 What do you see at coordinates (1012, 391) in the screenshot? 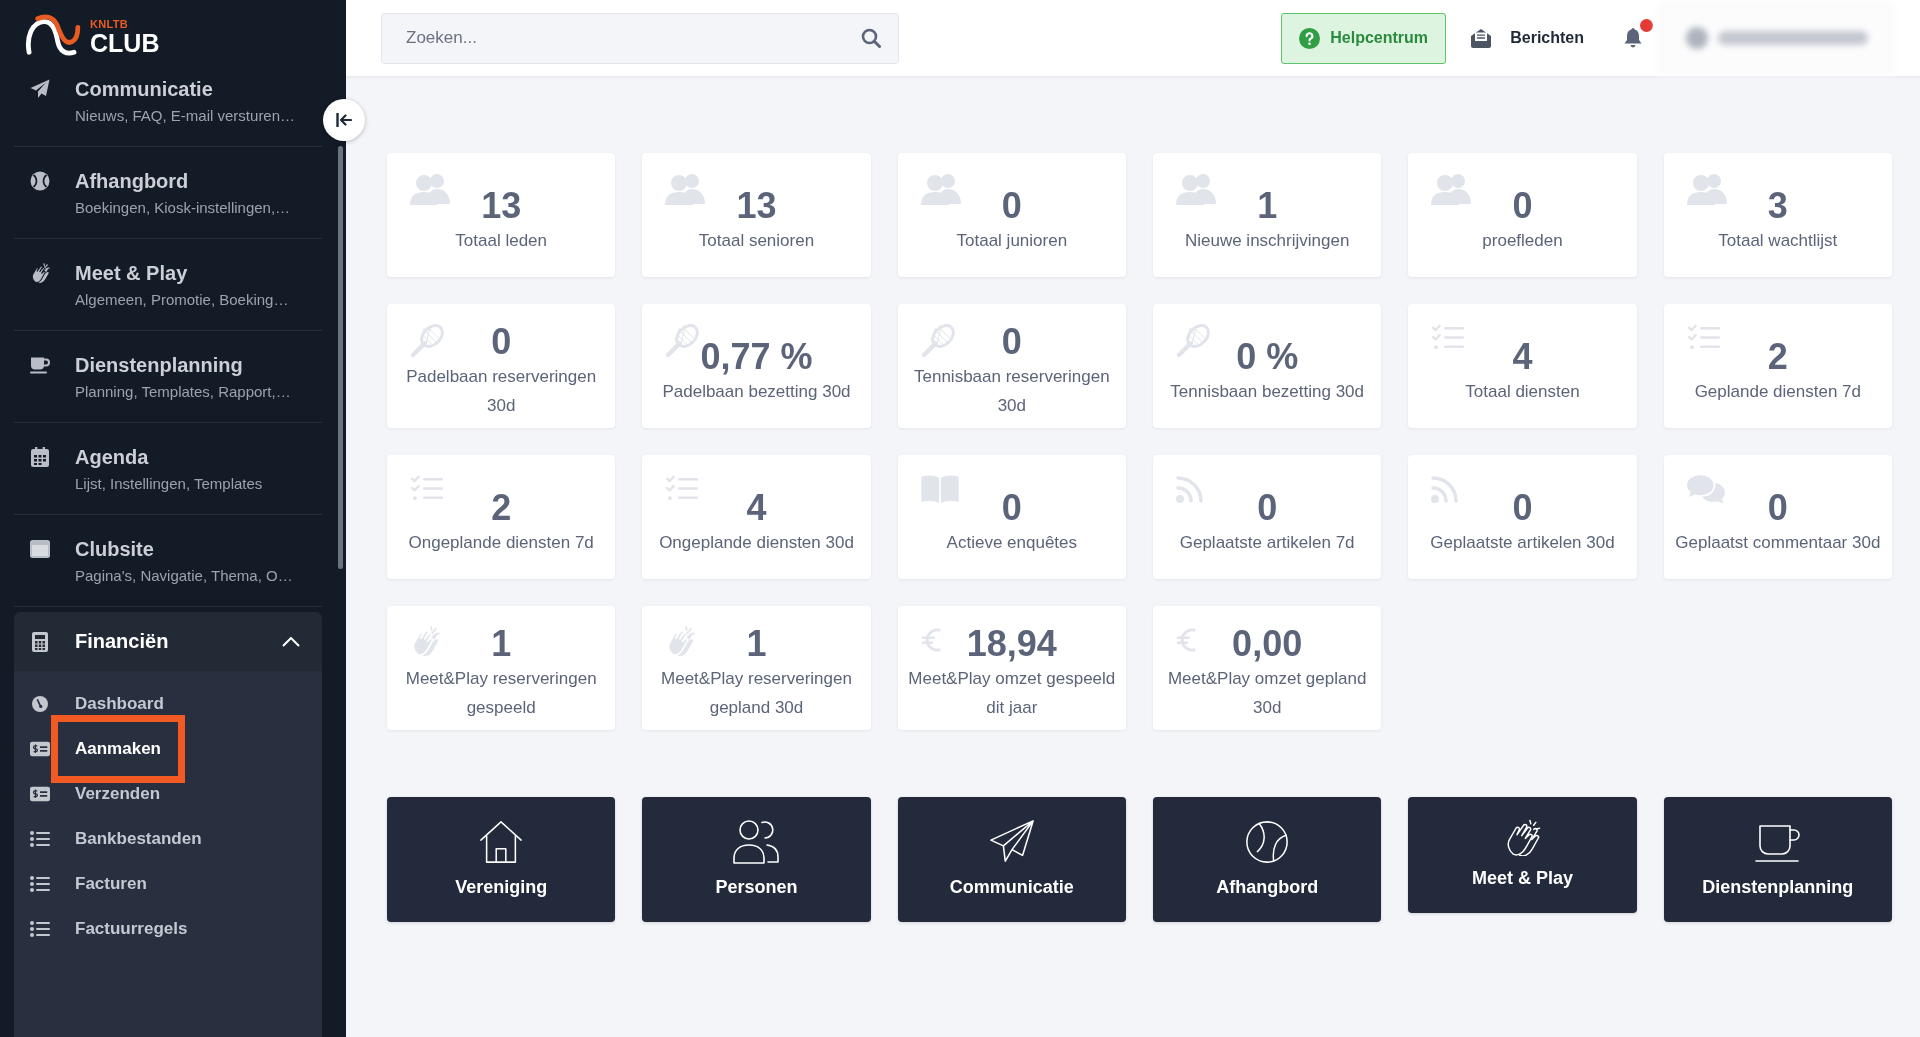
I see `stat-label: Tennisbaan reserveringen 30d` at bounding box center [1012, 391].